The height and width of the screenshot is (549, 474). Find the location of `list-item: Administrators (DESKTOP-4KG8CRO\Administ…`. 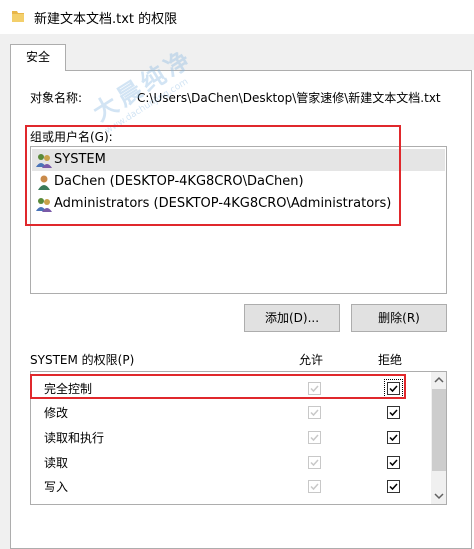

list-item: Administrators (DESKTOP-4KG8CRO\Administ… is located at coordinates (238, 204).